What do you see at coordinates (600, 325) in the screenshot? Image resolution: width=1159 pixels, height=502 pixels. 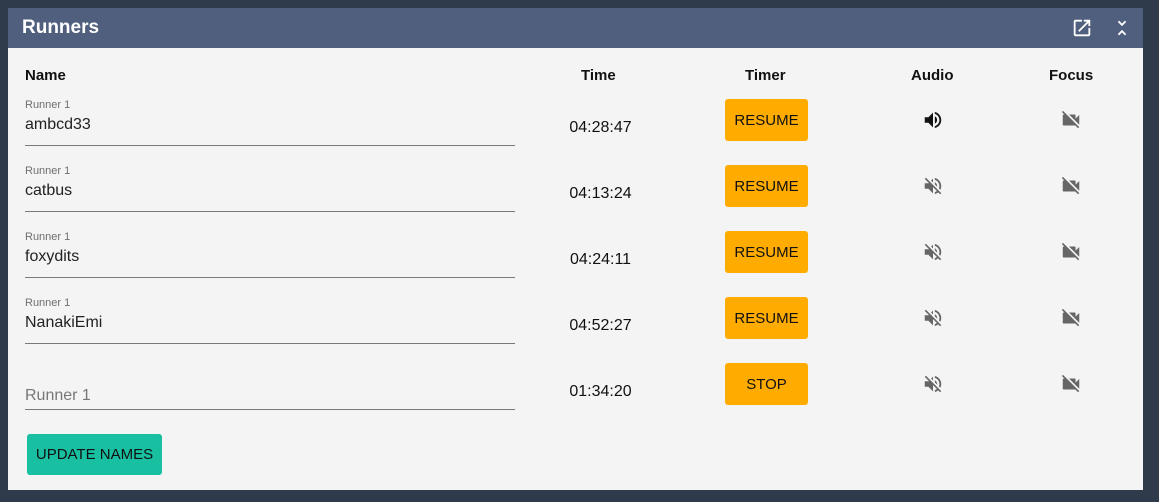 I see `runner-time: 04:52:27` at bounding box center [600, 325].